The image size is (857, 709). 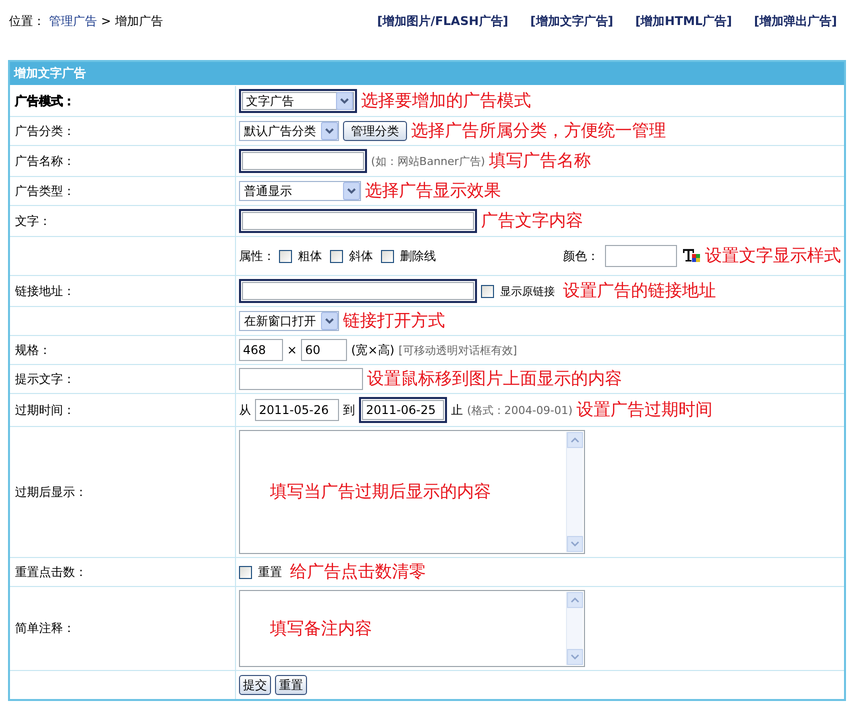 What do you see at coordinates (428, 161) in the screenshot?
I see `hint-text: (如：网站Banner广告)` at bounding box center [428, 161].